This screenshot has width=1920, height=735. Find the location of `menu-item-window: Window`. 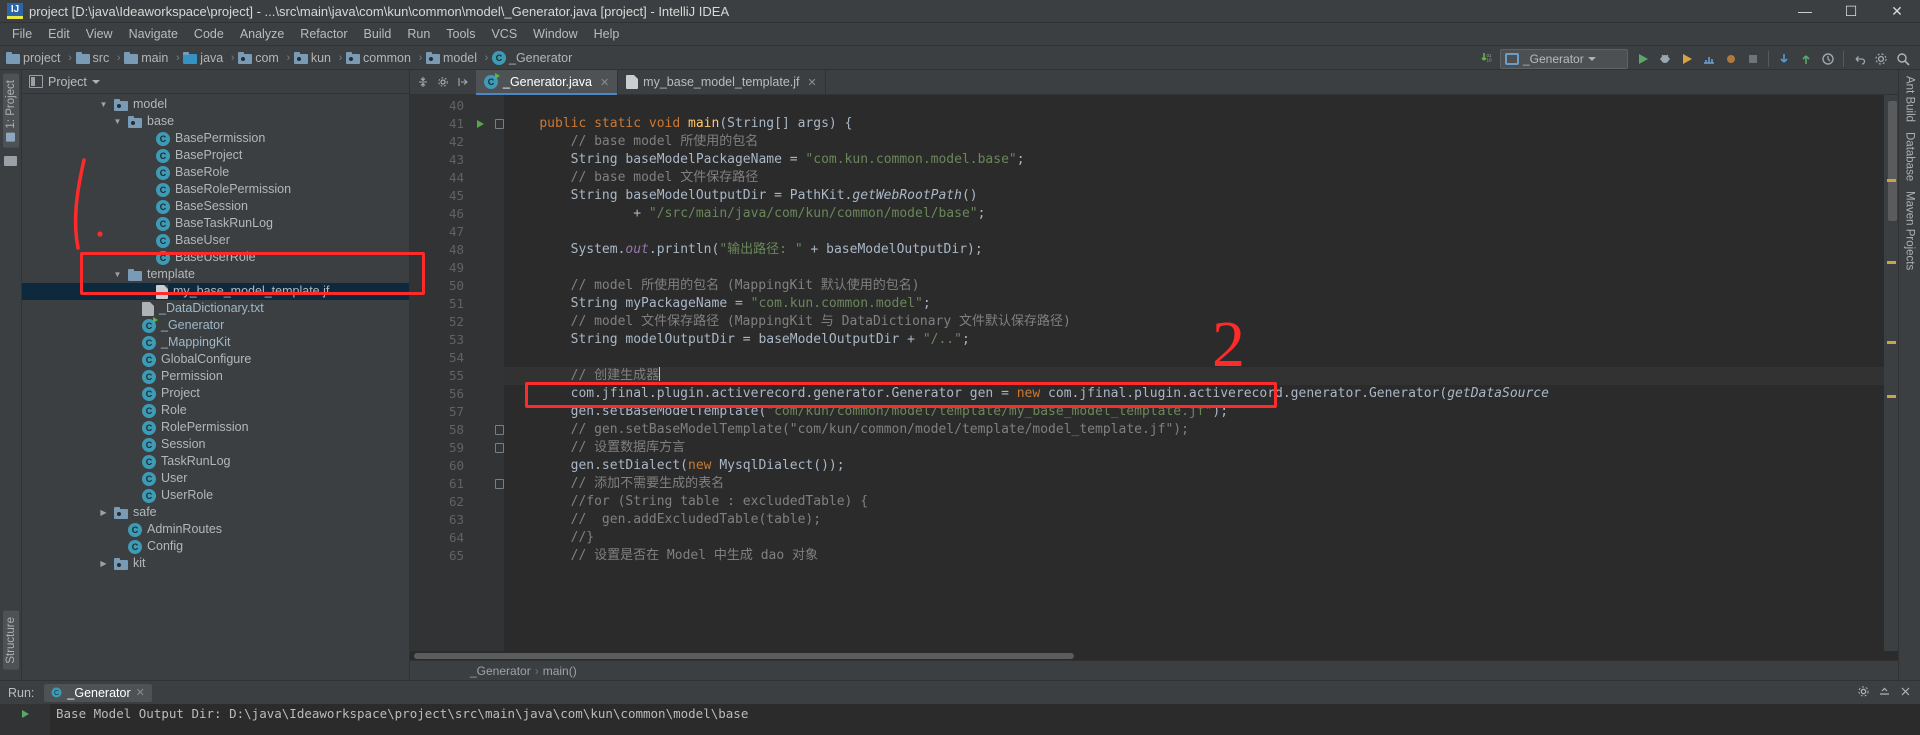

menu-item-window: Window is located at coordinates (555, 34).